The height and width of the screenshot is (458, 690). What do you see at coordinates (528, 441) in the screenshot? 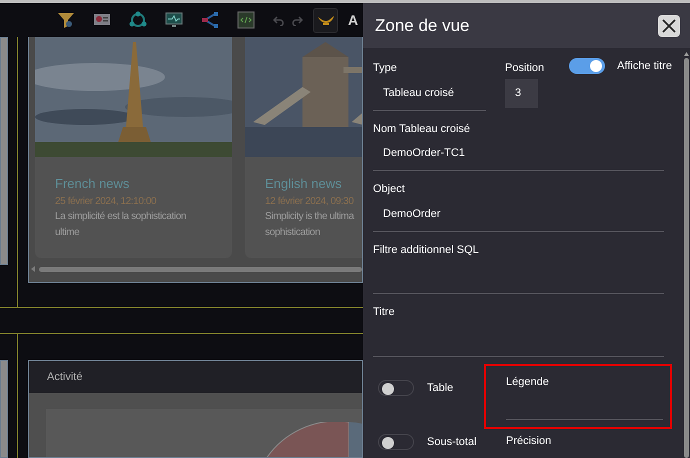
I see `field-label: Précision` at bounding box center [528, 441].